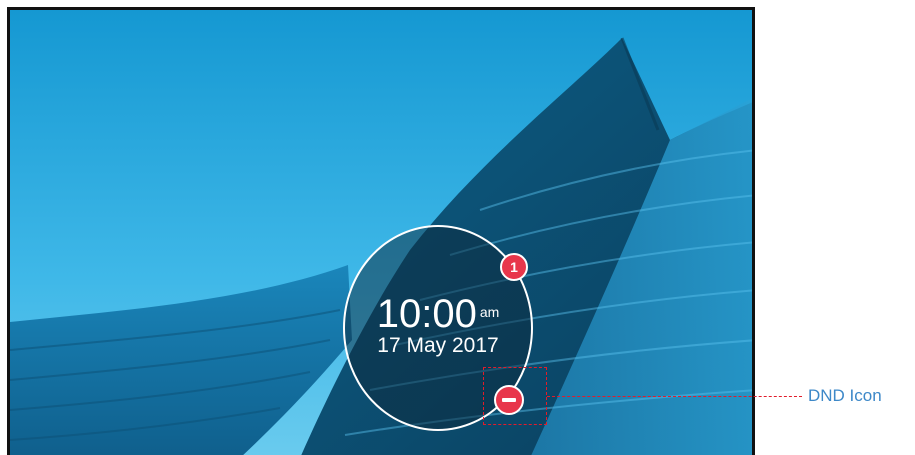 The height and width of the screenshot is (455, 915). Describe the element at coordinates (438, 345) in the screenshot. I see `clock-date: 17 May 2017` at that location.